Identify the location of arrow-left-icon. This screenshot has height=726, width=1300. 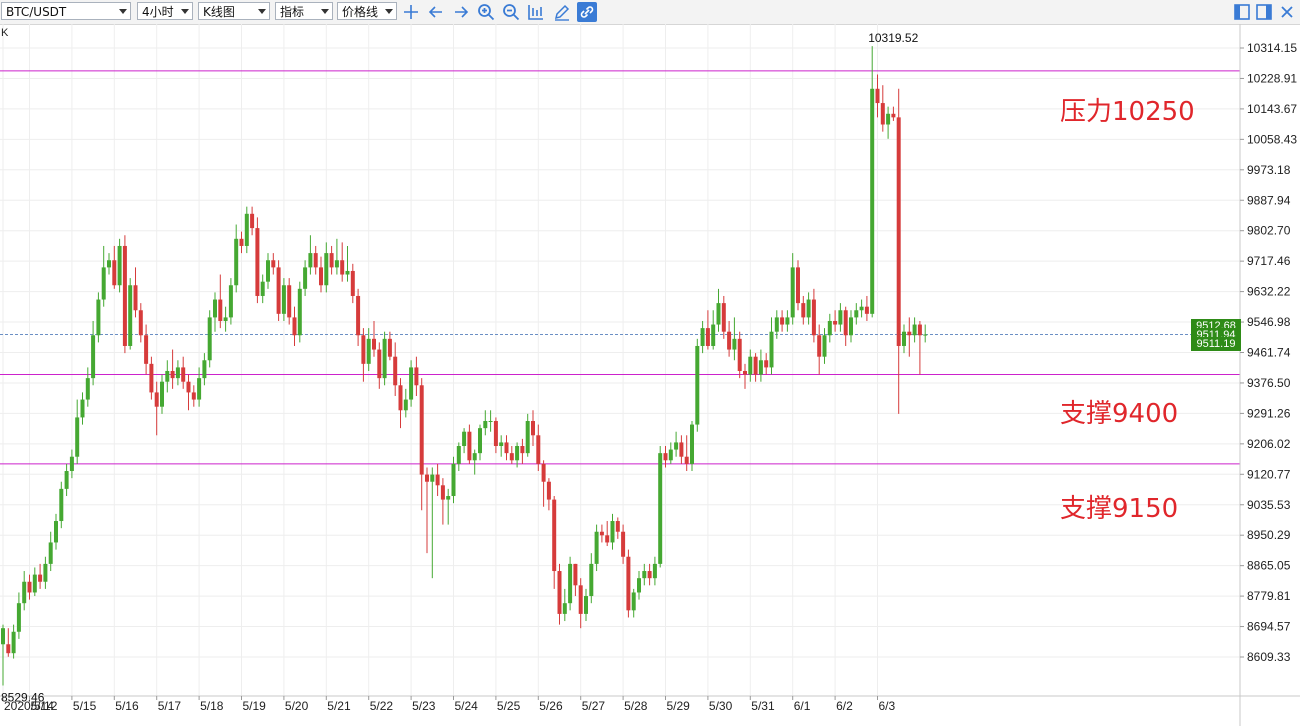
(436, 12).